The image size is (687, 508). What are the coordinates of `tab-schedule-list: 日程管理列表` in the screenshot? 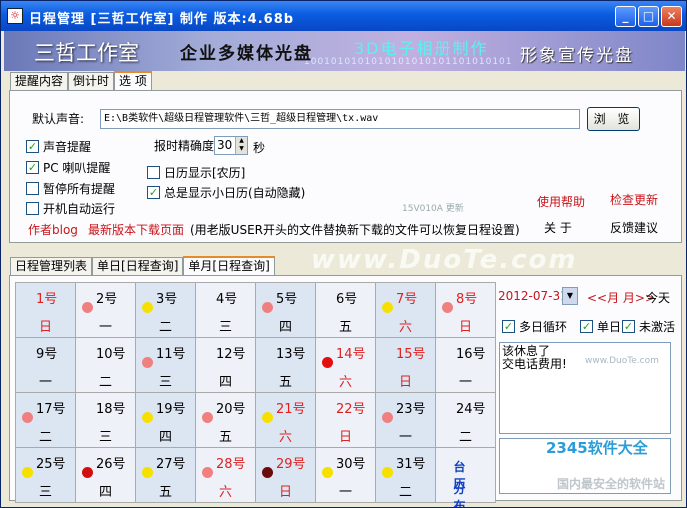 It's located at (51, 266).